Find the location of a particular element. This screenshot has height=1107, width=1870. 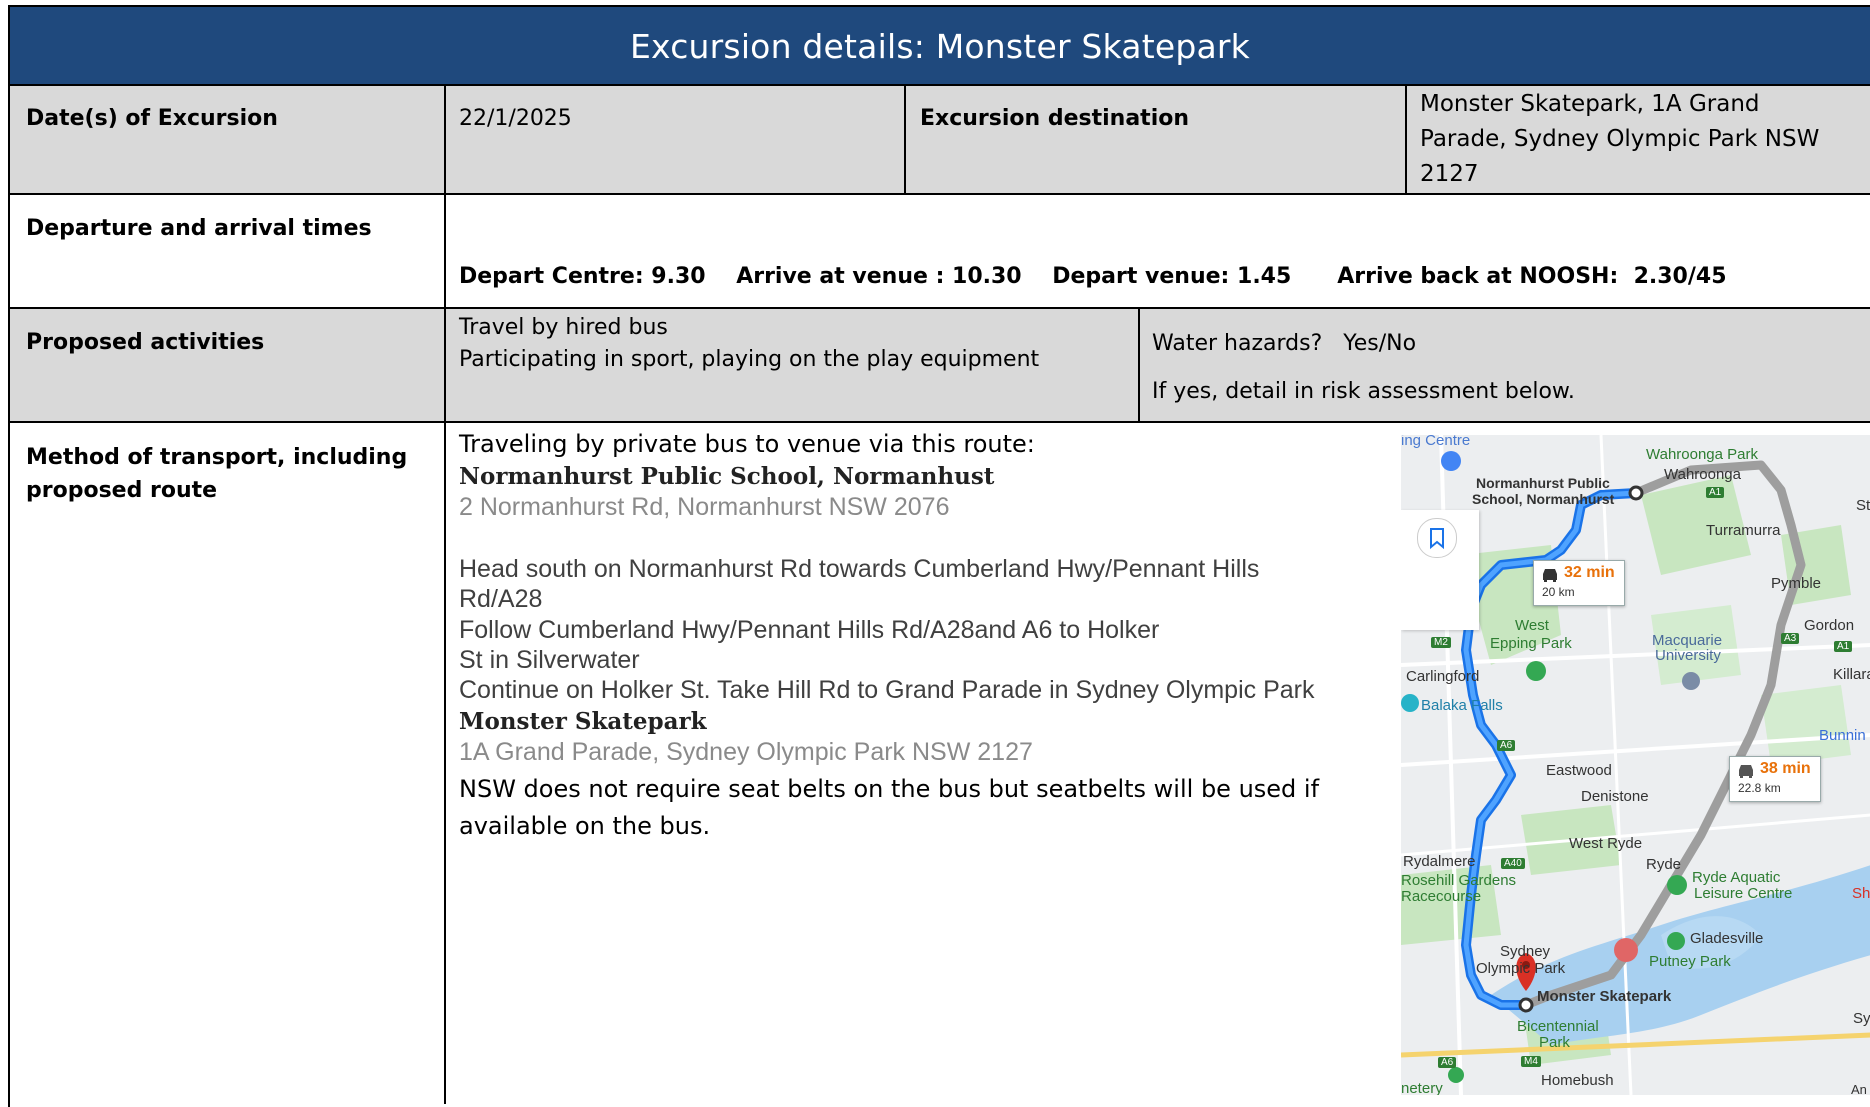

map-label: Carlingford is located at coordinates (1443, 676).